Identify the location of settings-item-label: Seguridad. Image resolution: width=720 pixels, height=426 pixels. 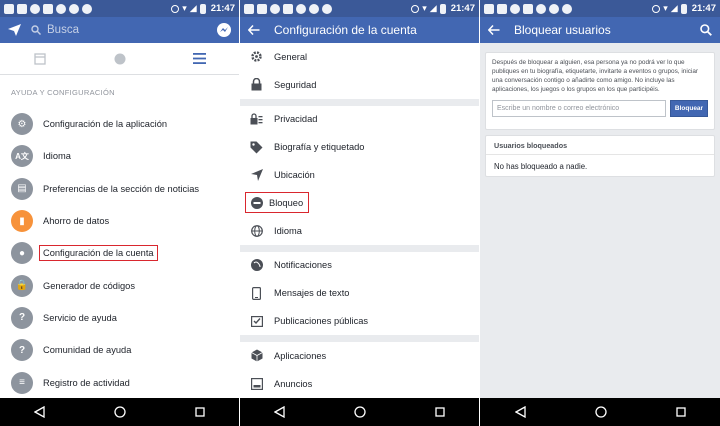
(295, 84).